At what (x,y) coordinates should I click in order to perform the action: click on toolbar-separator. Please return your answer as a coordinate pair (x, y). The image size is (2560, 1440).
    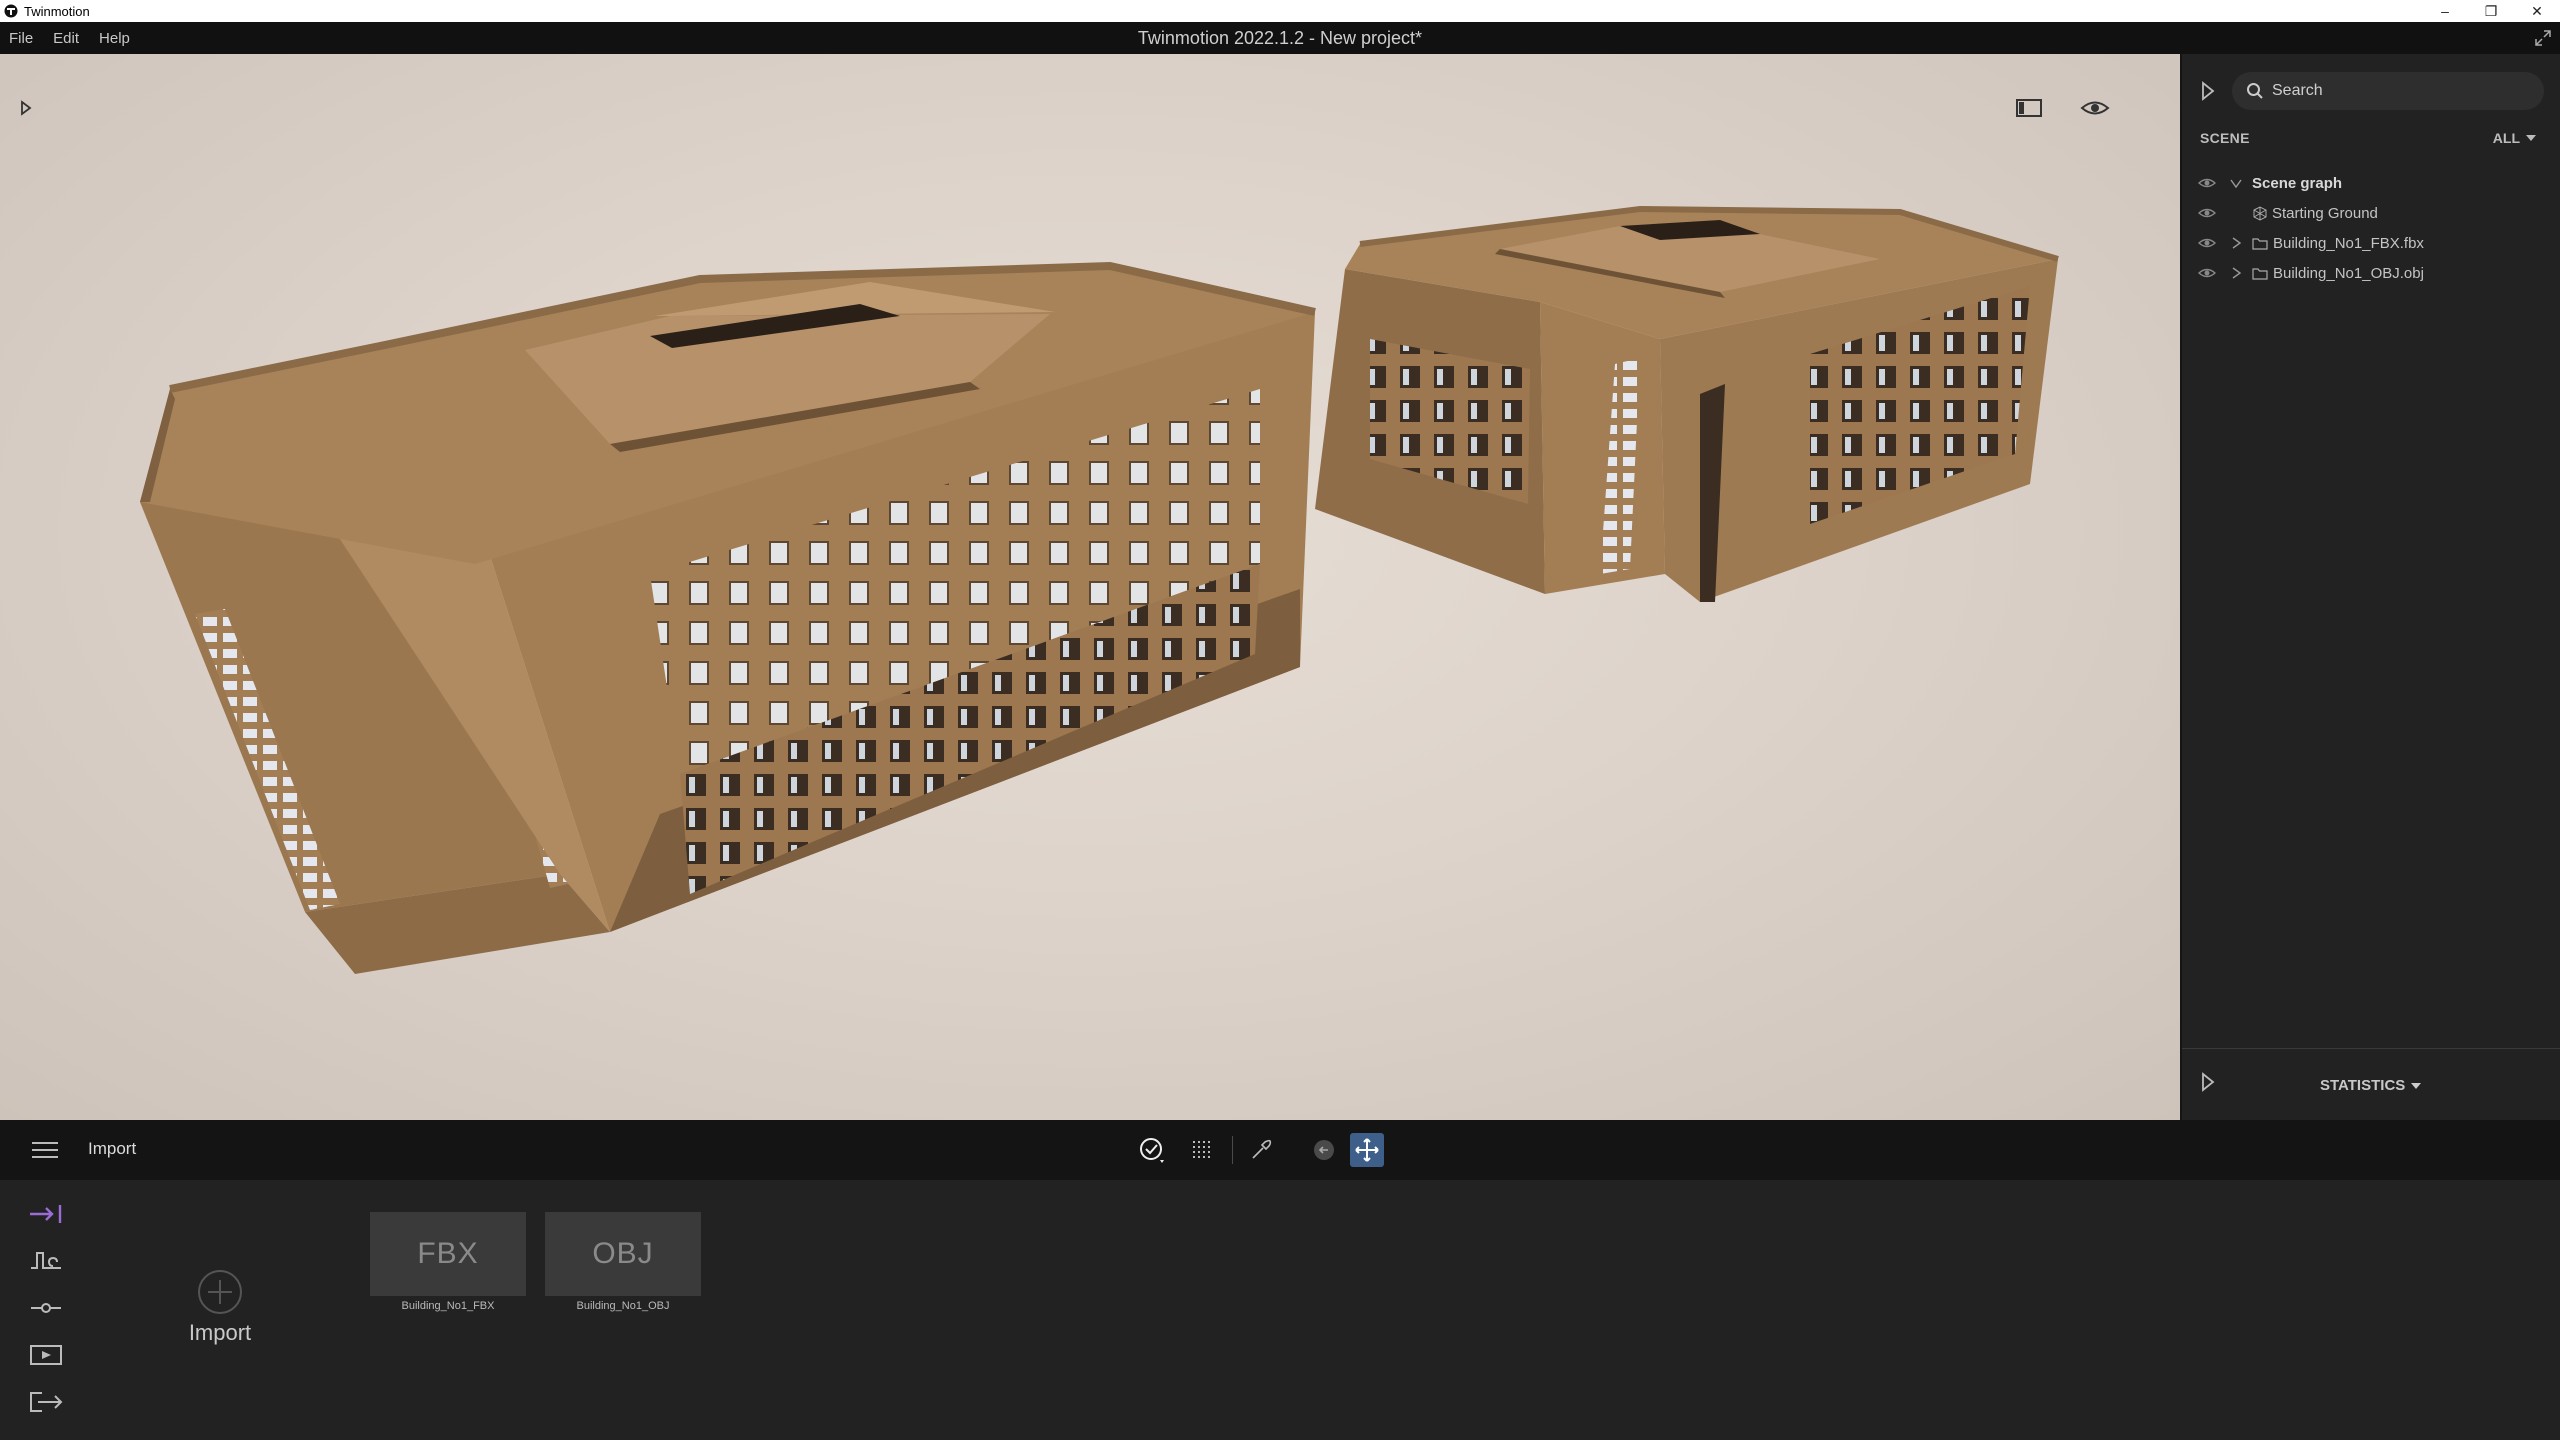
    Looking at the image, I should click on (1232, 1150).